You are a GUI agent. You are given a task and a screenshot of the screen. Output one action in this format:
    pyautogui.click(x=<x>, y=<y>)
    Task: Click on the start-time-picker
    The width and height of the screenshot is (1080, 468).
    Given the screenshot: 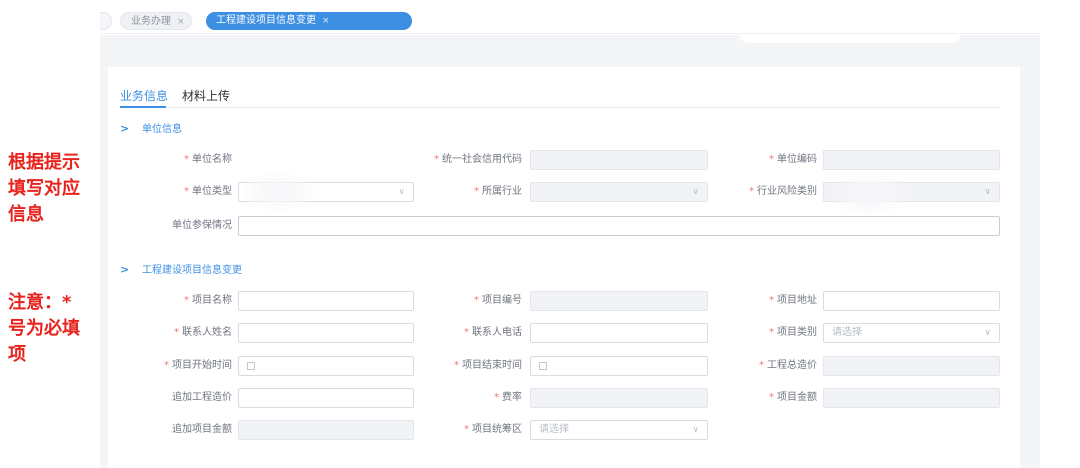 What is the action you would take?
    pyautogui.click(x=326, y=366)
    